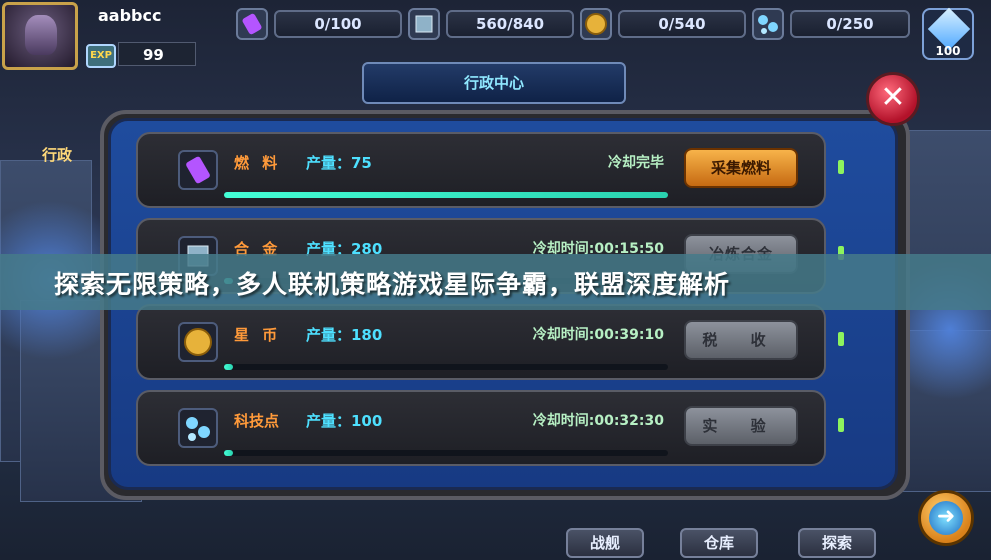 The height and width of the screenshot is (560, 991). I want to click on resource-name: 科技点, so click(257, 421).